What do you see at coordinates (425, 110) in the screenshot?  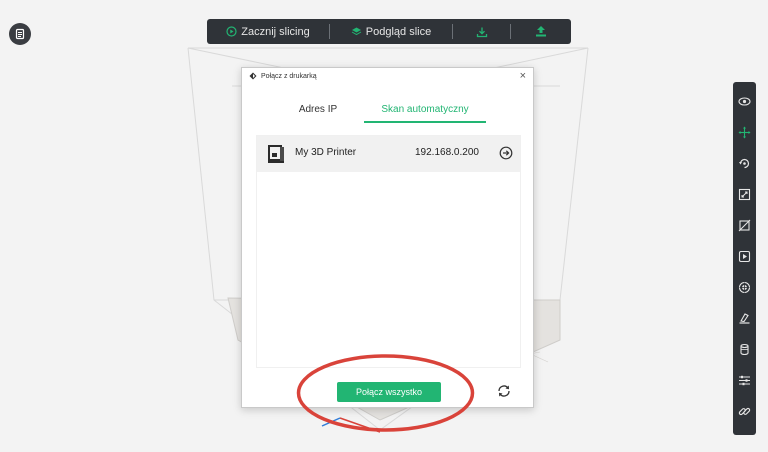 I see `tab-auto-scan: Skan automatyczny` at bounding box center [425, 110].